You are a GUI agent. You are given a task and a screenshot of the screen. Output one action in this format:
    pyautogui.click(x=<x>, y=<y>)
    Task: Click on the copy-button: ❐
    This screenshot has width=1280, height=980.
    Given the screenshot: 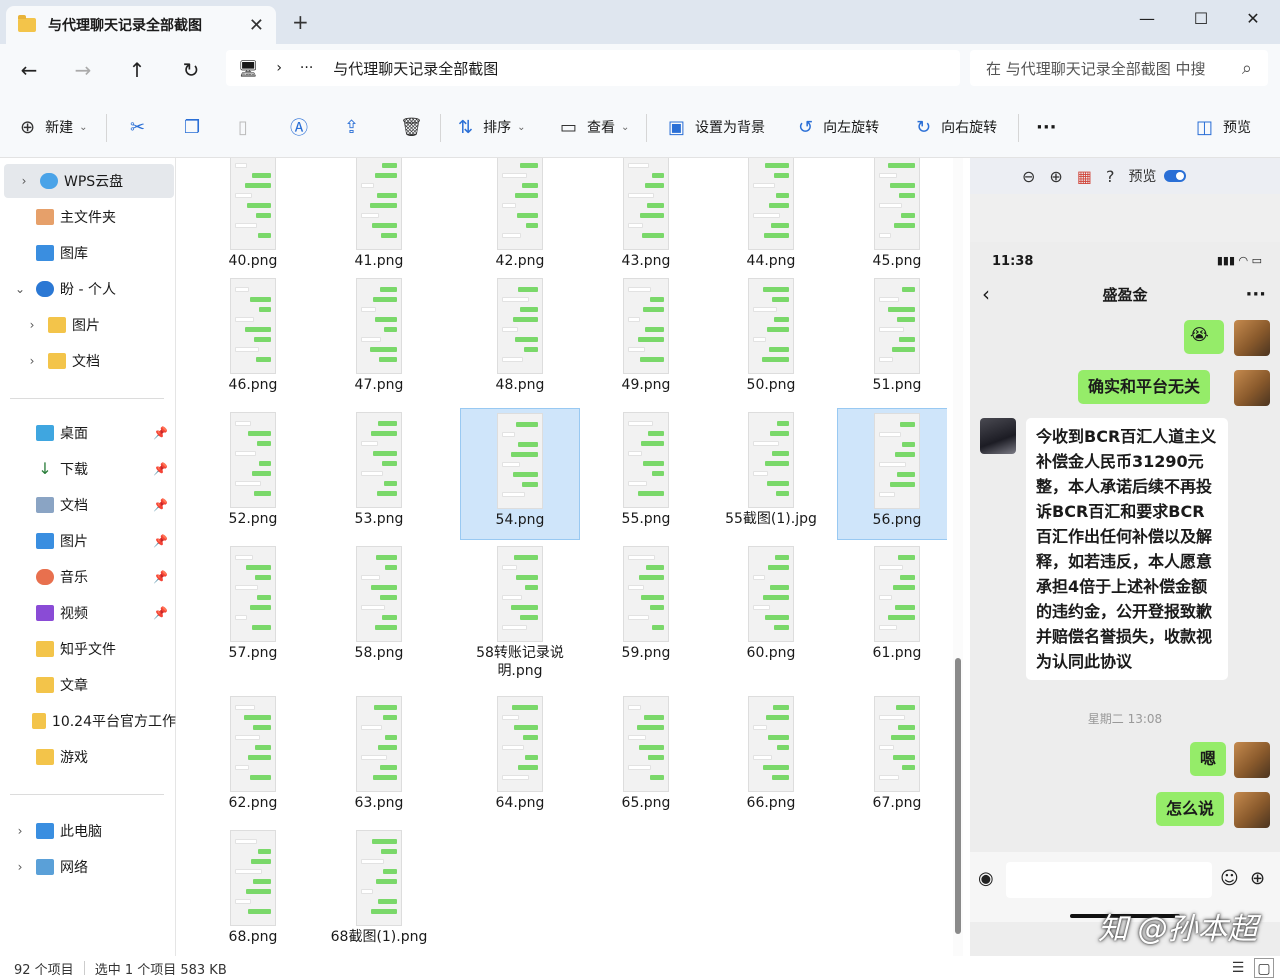 What is the action you would take?
    pyautogui.click(x=197, y=127)
    